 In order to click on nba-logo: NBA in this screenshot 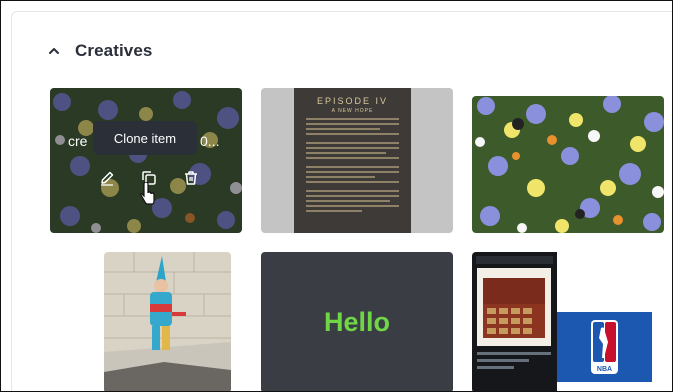, I will do `click(604, 347)`.